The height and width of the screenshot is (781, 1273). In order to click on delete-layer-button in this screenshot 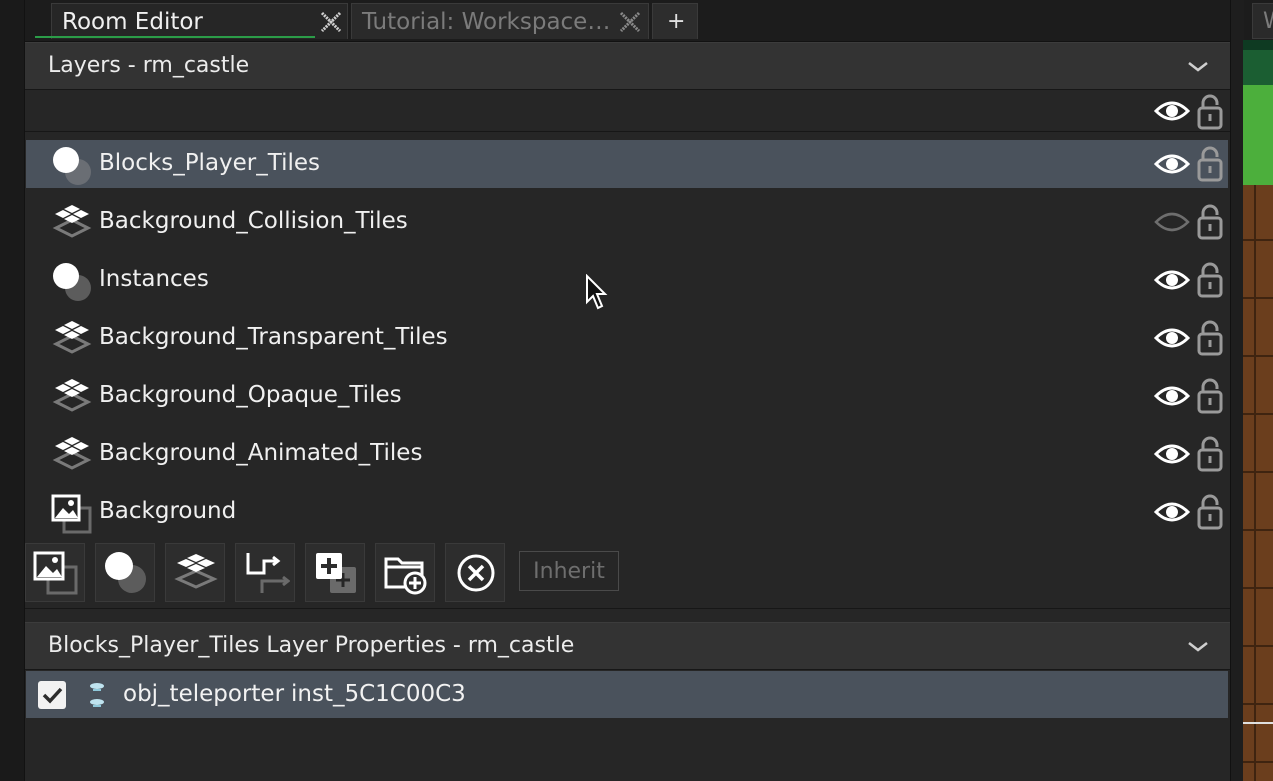, I will do `click(475, 572)`.